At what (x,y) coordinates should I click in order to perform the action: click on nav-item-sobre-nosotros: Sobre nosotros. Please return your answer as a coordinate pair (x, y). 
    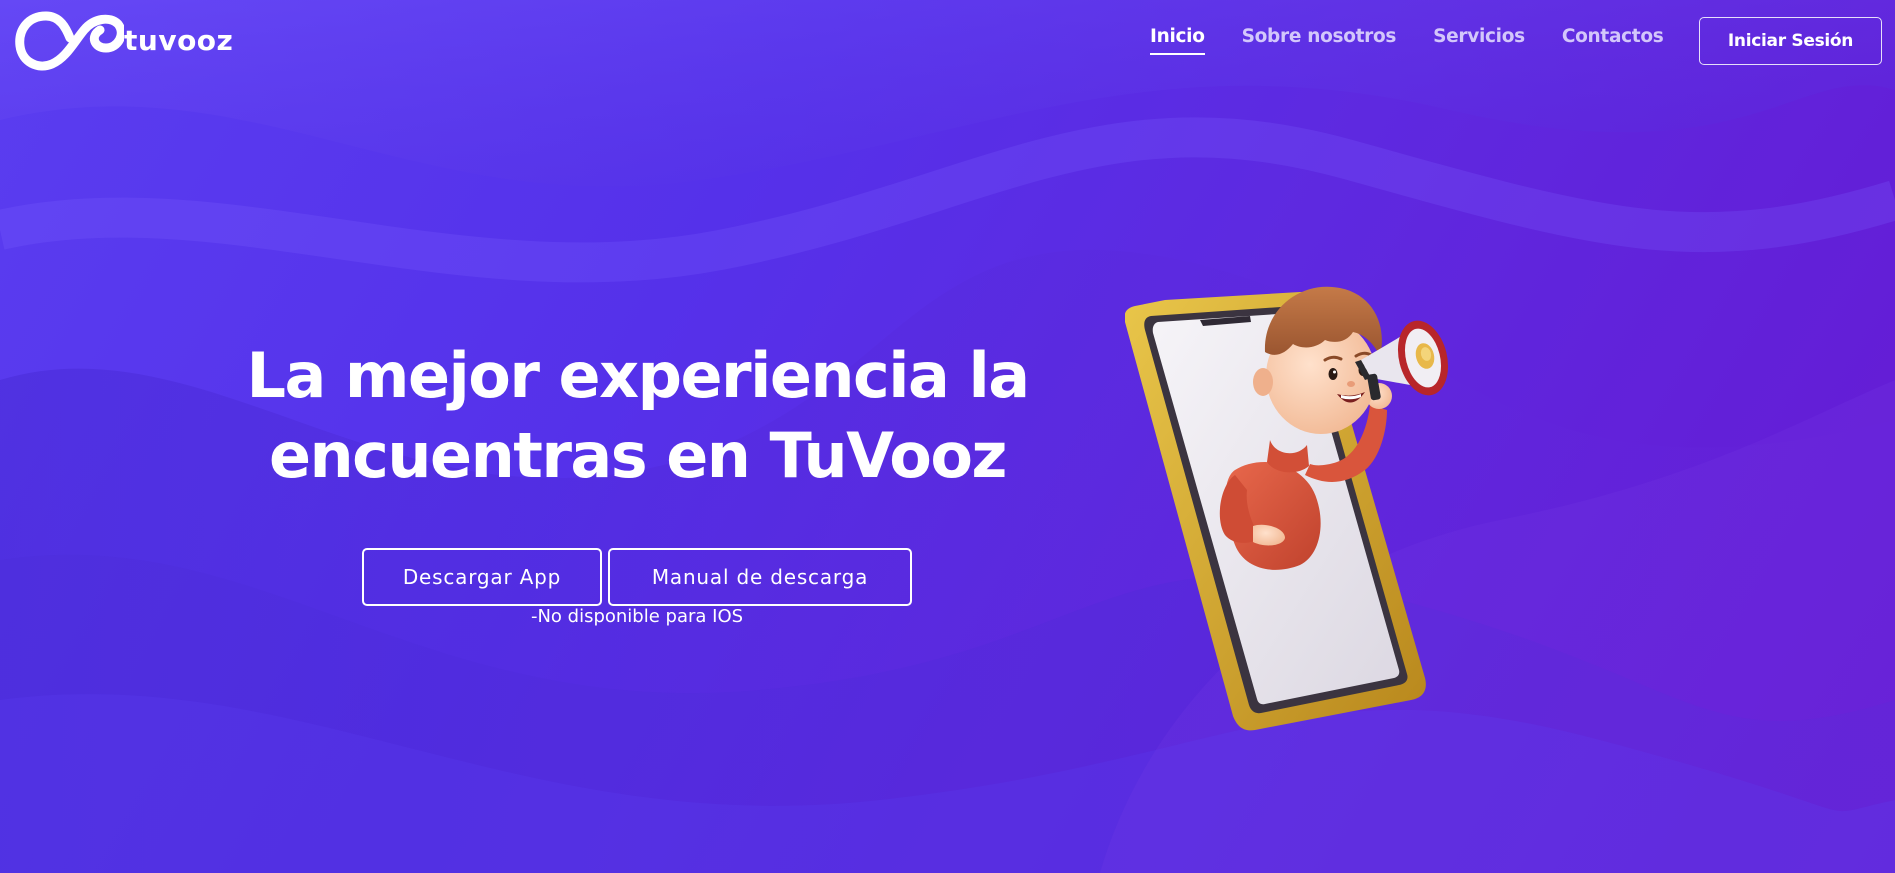
    Looking at the image, I should click on (1319, 40).